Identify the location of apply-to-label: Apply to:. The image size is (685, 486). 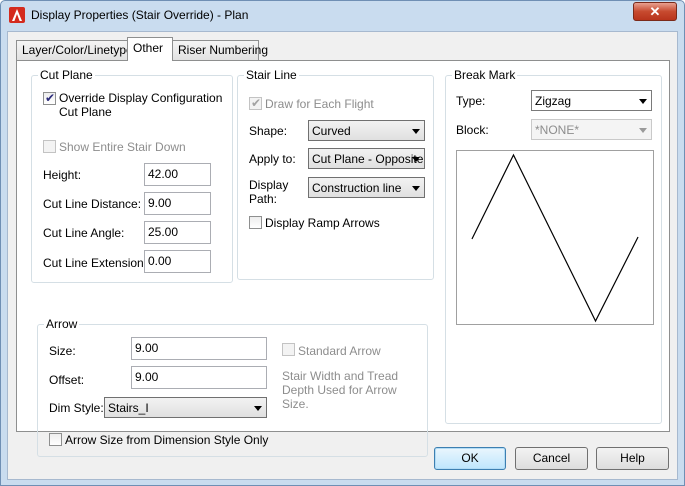
(272, 159).